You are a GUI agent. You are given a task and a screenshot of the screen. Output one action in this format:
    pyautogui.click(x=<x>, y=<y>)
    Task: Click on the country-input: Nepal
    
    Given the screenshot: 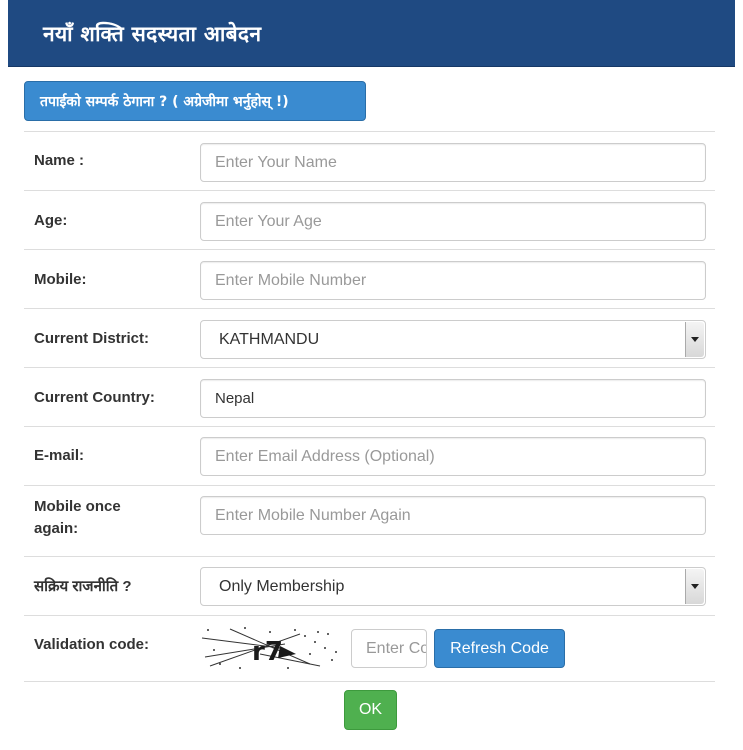 What is the action you would take?
    pyautogui.click(x=453, y=398)
    